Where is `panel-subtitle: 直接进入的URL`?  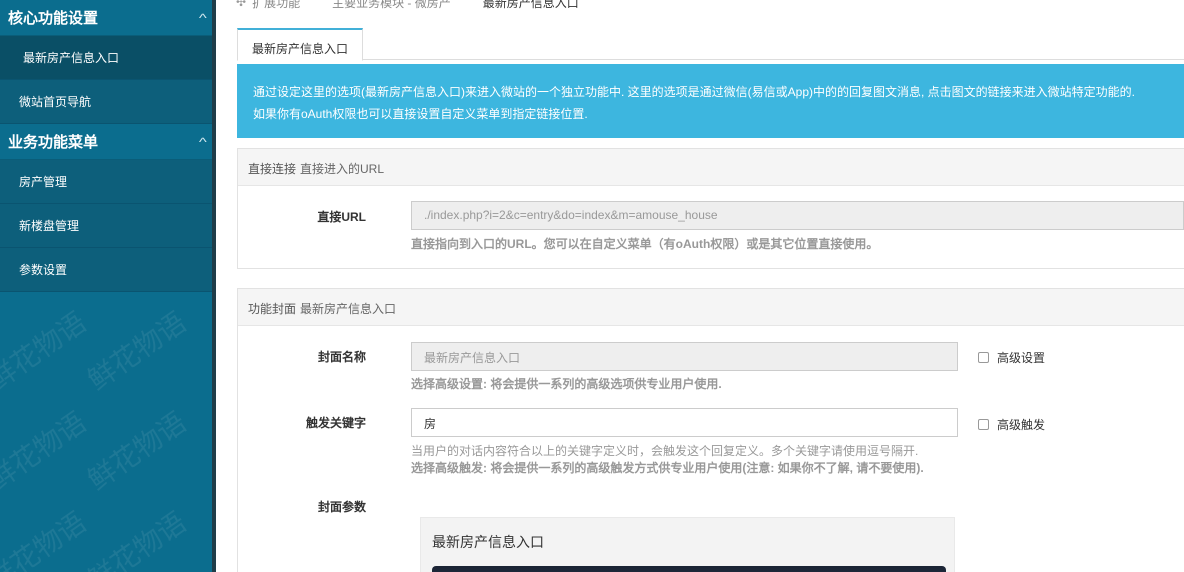 panel-subtitle: 直接进入的URL is located at coordinates (342, 169).